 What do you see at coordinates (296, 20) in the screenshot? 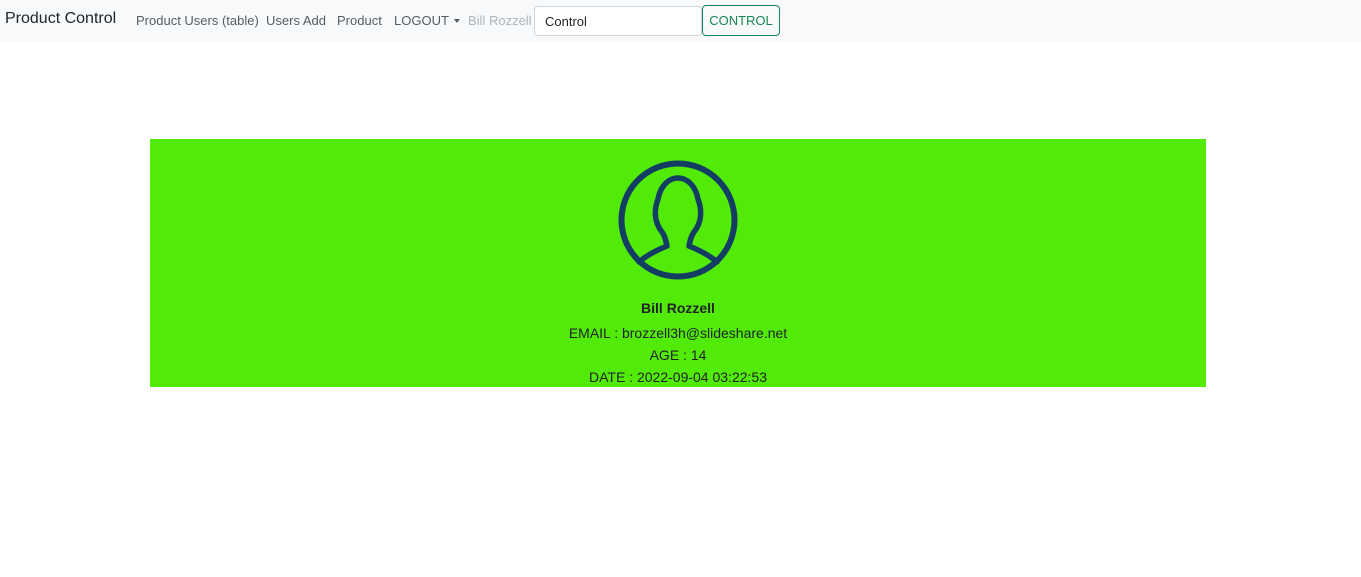
I see `nav-link-users-add: Users Add` at bounding box center [296, 20].